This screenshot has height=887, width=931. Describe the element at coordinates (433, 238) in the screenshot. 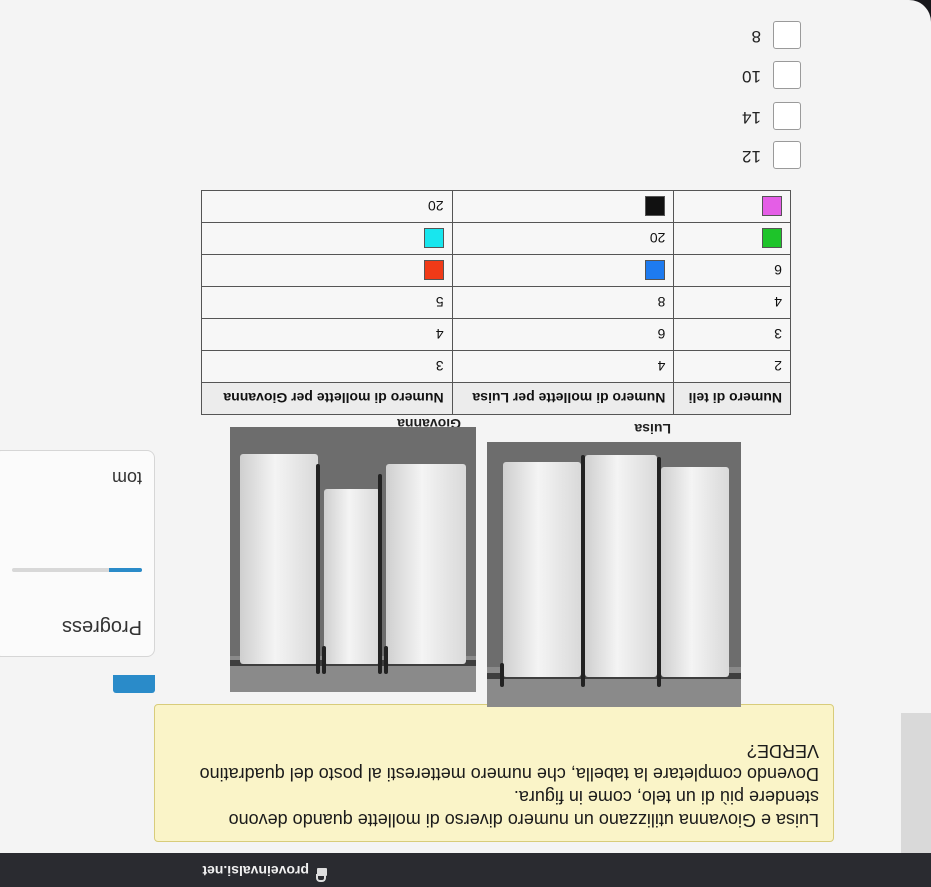

I see `cyan-square` at that location.